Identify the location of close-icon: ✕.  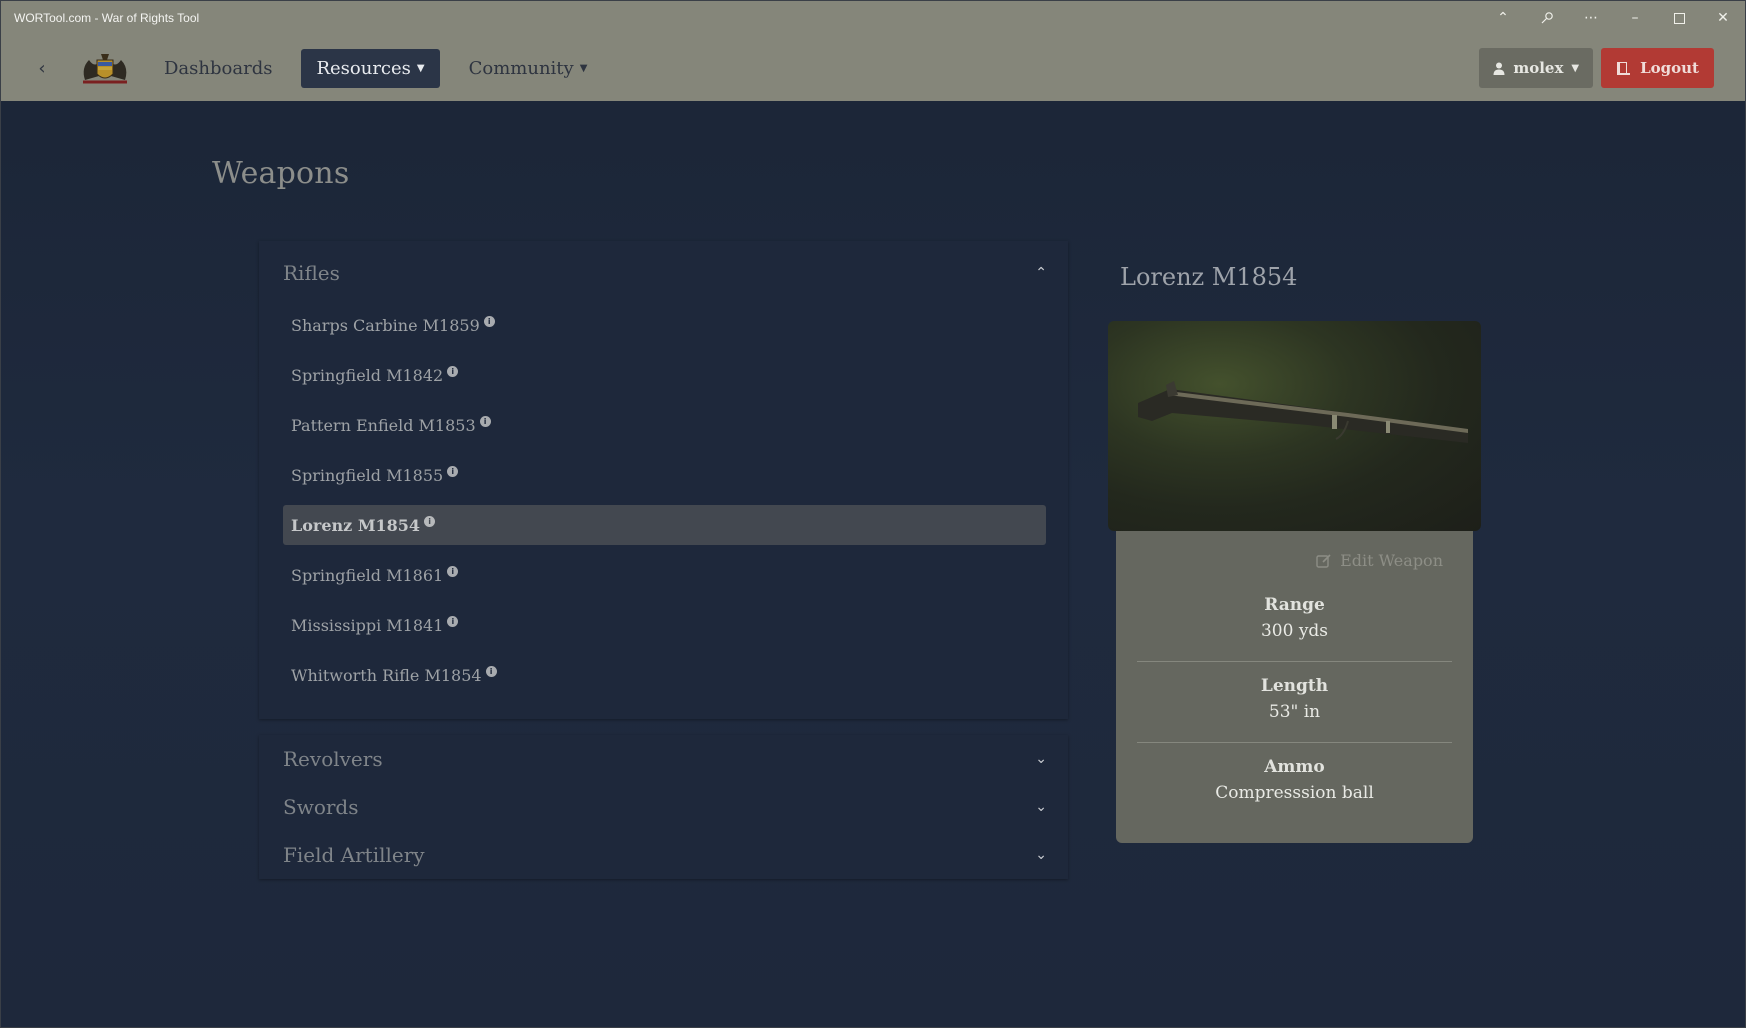
(1723, 18).